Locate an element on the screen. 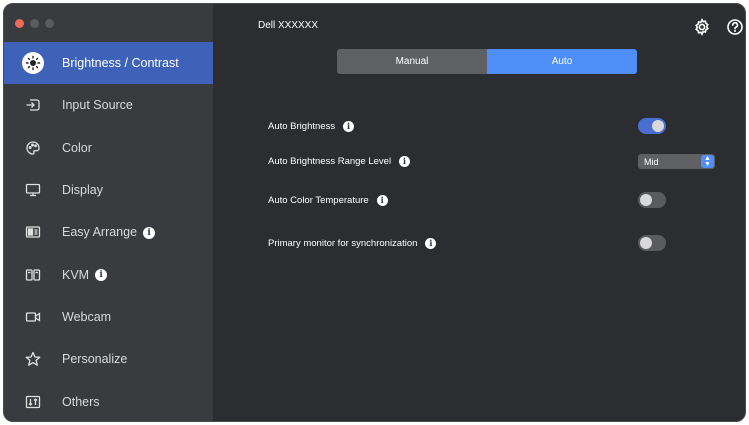  palette-icon is located at coordinates (33, 148).